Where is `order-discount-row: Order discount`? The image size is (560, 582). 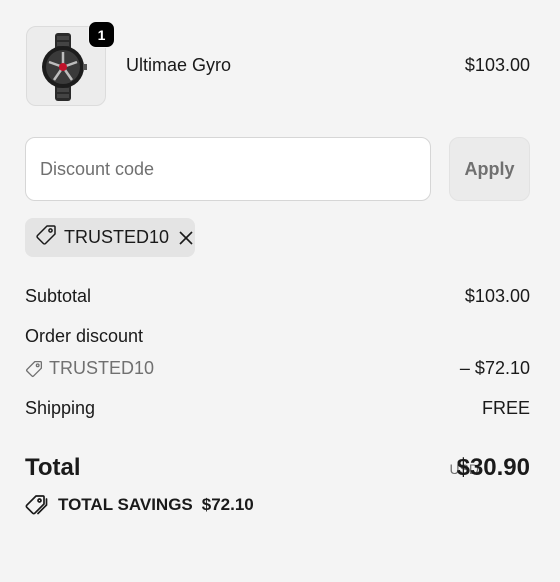
order-discount-row: Order discount is located at coordinates (277, 336).